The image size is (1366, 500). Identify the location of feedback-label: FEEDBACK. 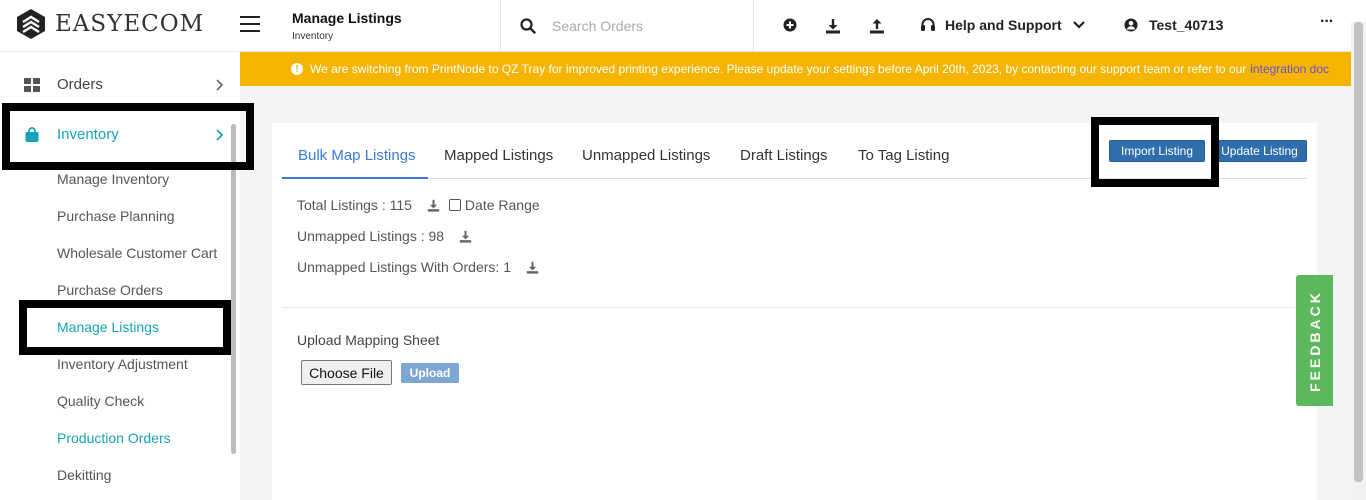
(1314, 340).